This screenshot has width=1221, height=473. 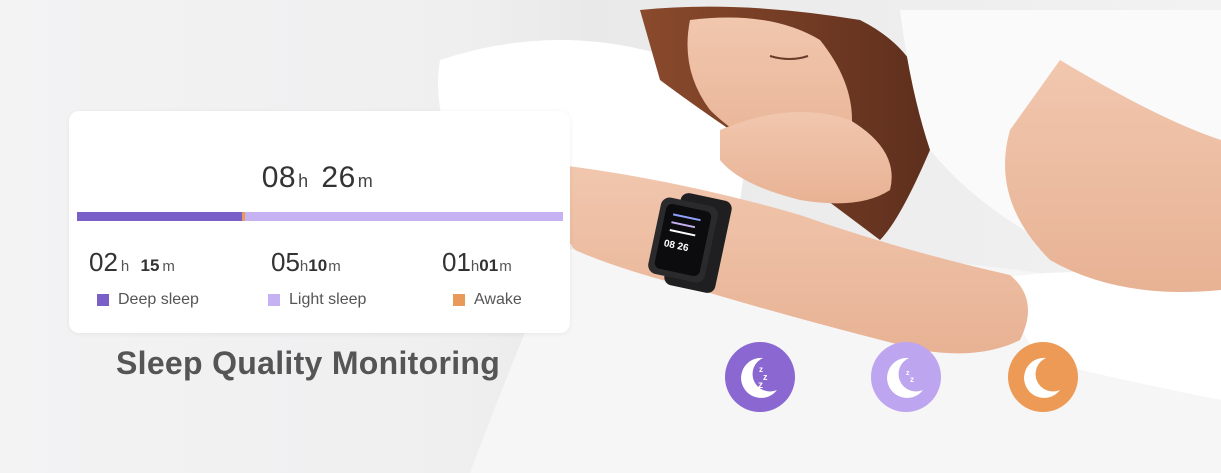 What do you see at coordinates (403, 216) in the screenshot?
I see `progress-segment-light` at bounding box center [403, 216].